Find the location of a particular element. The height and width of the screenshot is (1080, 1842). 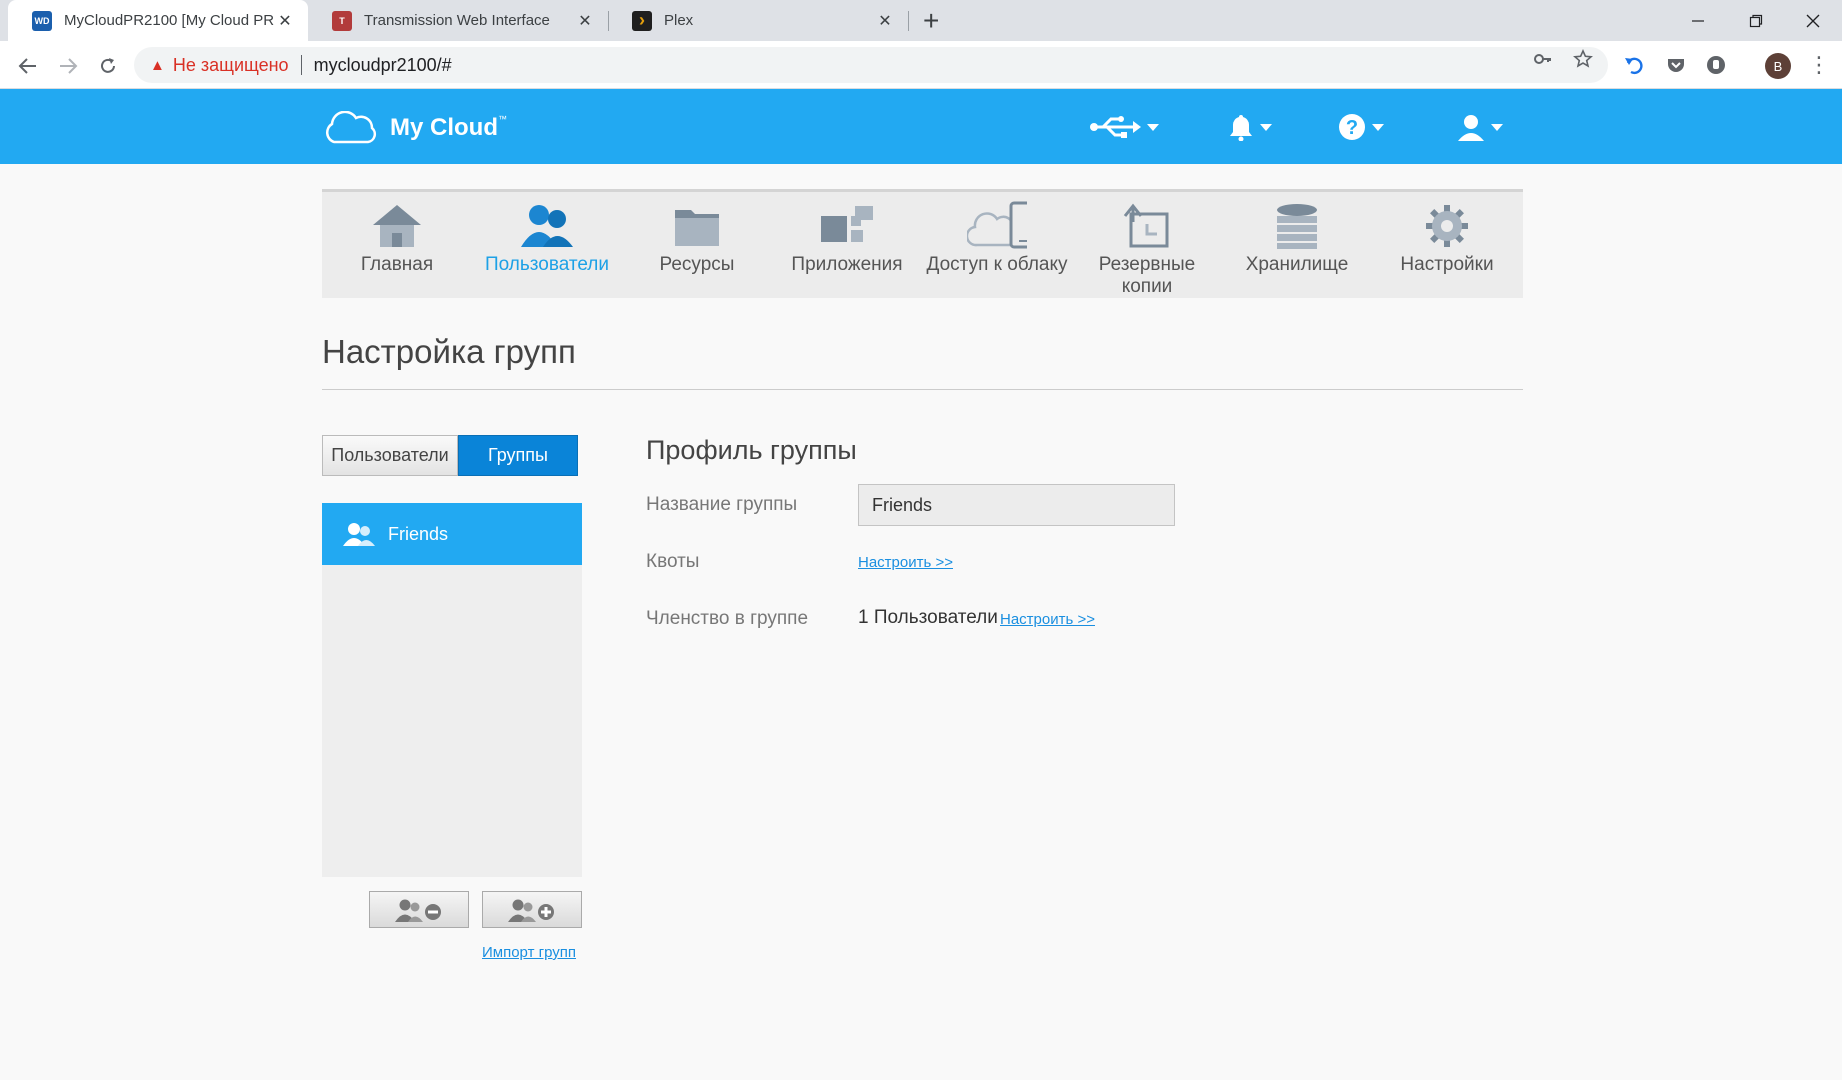

nav-item-storage: Хранилище is located at coordinates (1297, 245).